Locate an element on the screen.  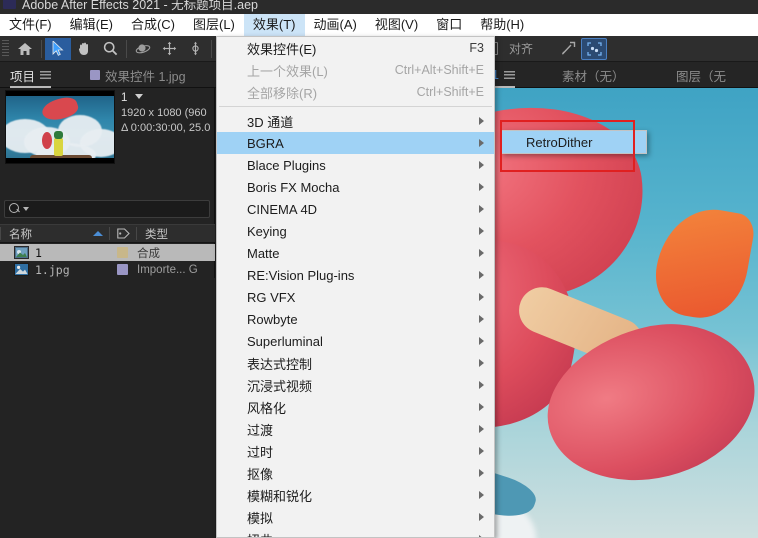
menu-item-immersive-video: 沉浸式视频 is located at coordinates (355, 385).